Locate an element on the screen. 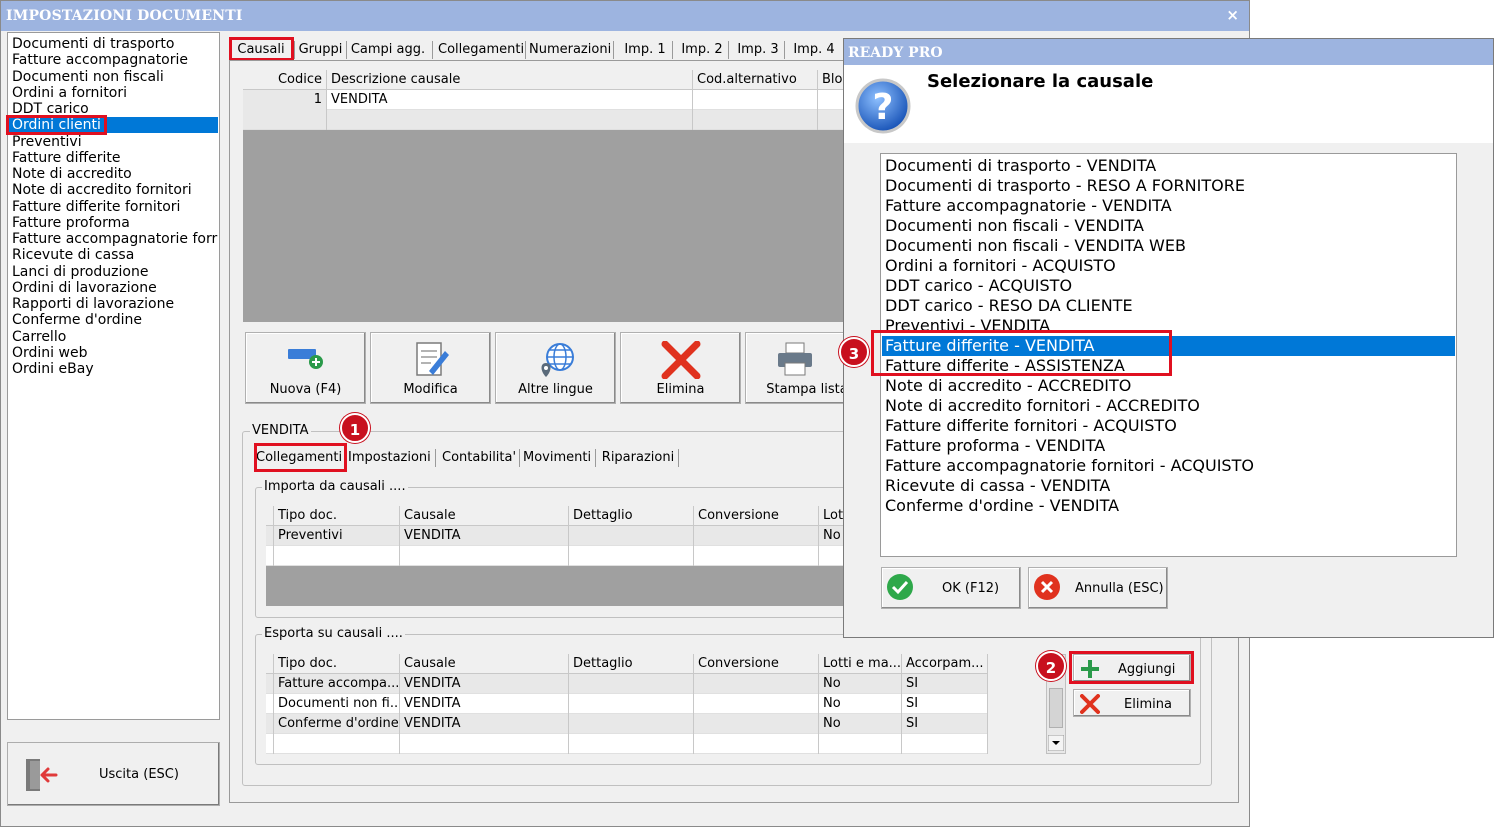 The height and width of the screenshot is (827, 1494). table-row: Documenti non fi... VENDITA No SI is located at coordinates (627, 704).